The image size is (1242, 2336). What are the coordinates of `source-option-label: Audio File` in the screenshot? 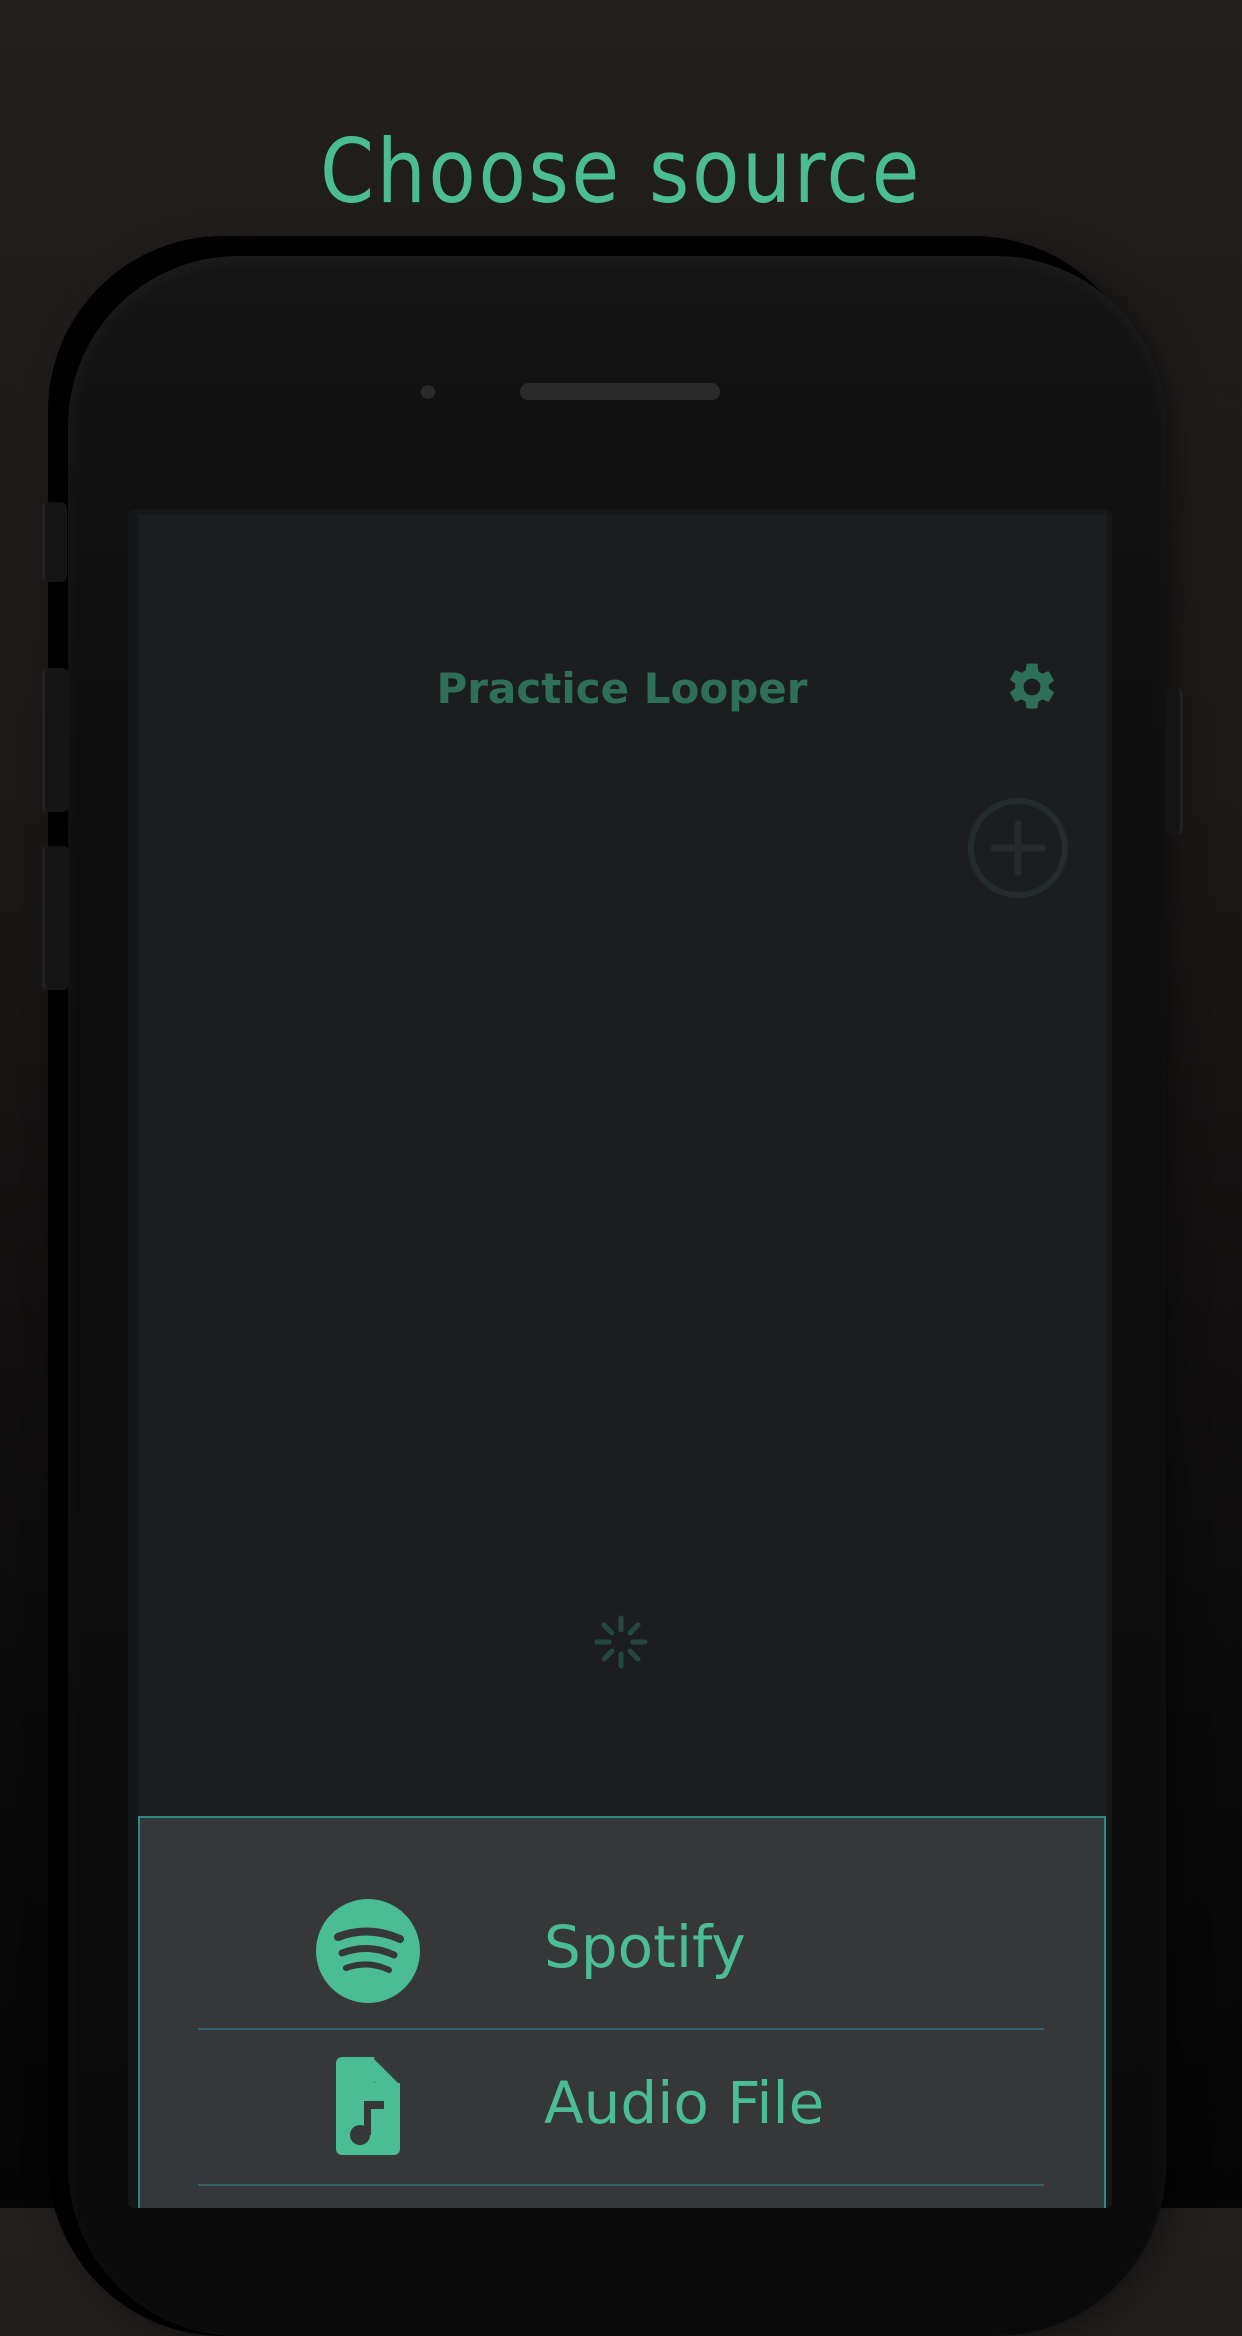 It's located at (684, 2103).